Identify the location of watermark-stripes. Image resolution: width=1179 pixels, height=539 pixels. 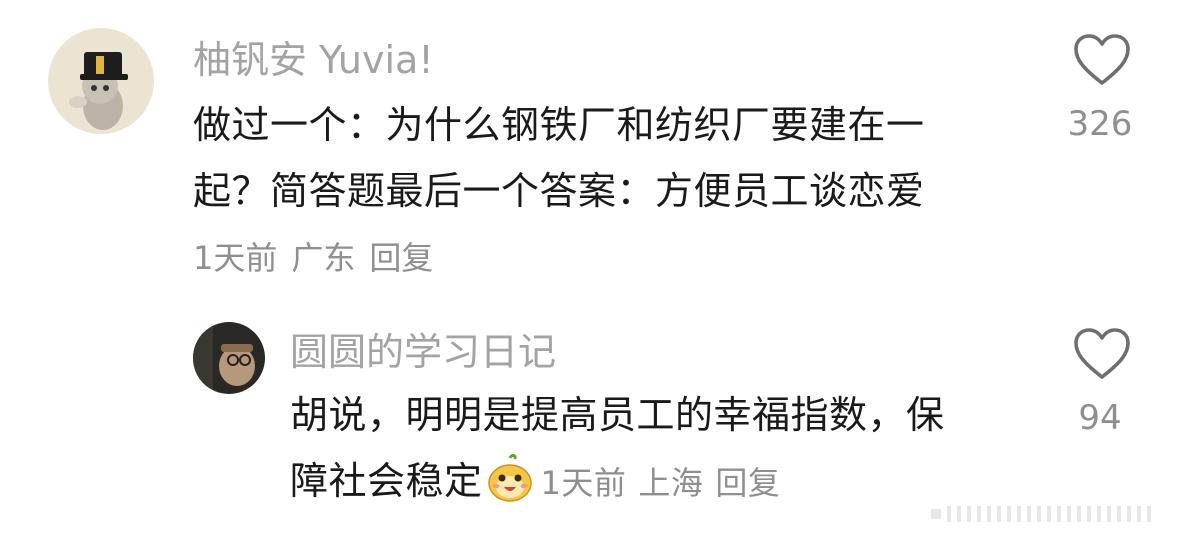
(1046, 514).